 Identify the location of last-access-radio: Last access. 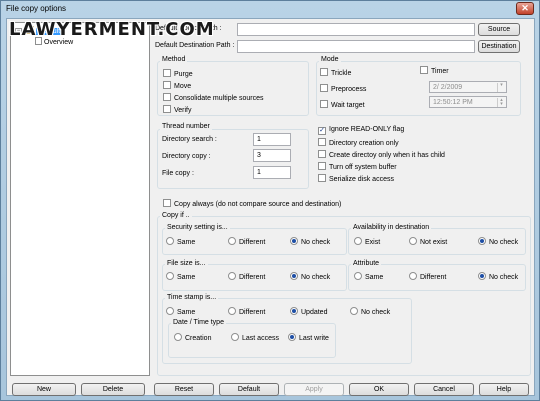
(255, 337).